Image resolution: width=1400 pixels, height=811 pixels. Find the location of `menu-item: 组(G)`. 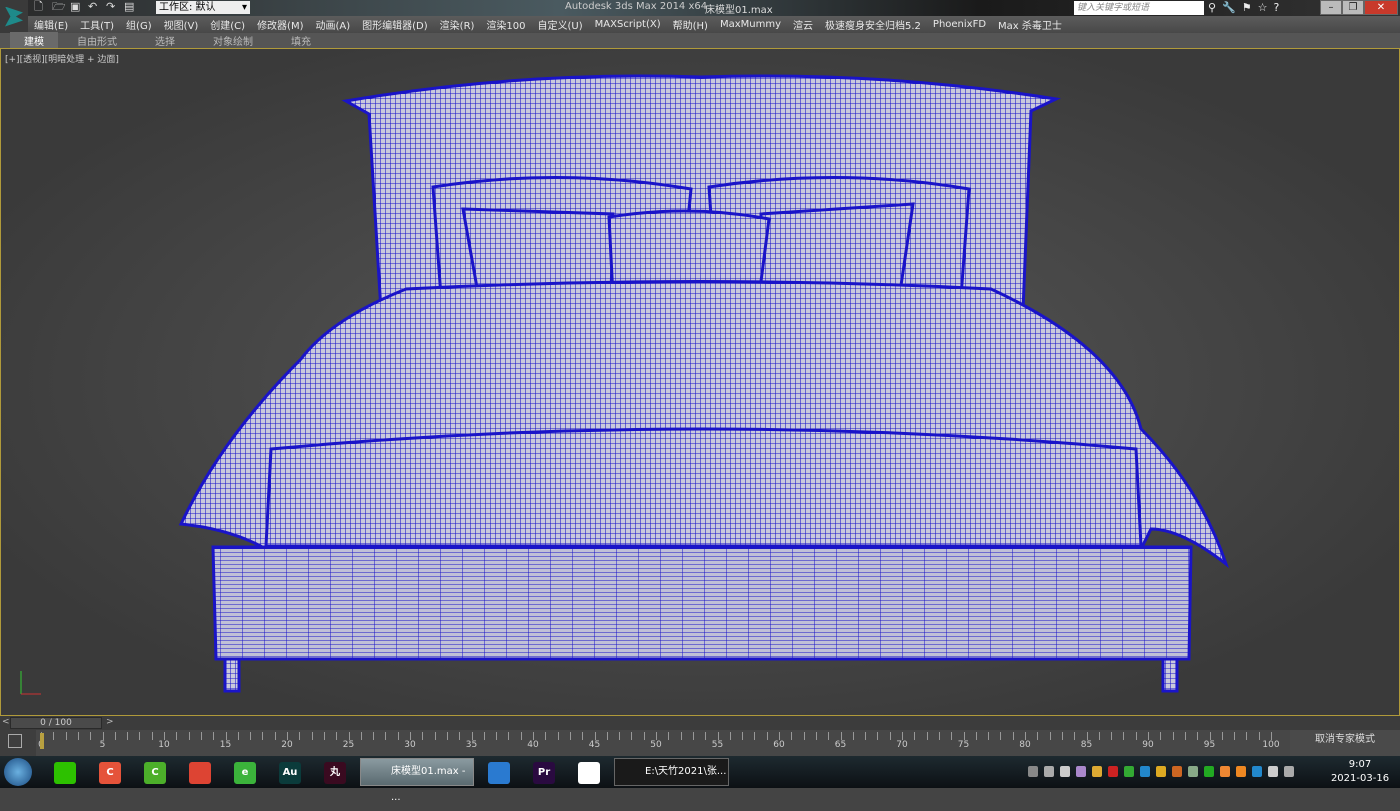

menu-item: 组(G) is located at coordinates (139, 24).